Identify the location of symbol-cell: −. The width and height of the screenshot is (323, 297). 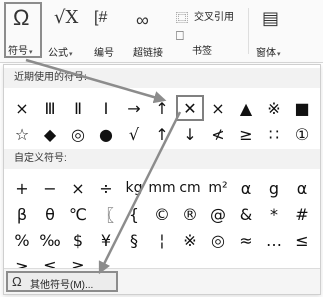
(50, 188).